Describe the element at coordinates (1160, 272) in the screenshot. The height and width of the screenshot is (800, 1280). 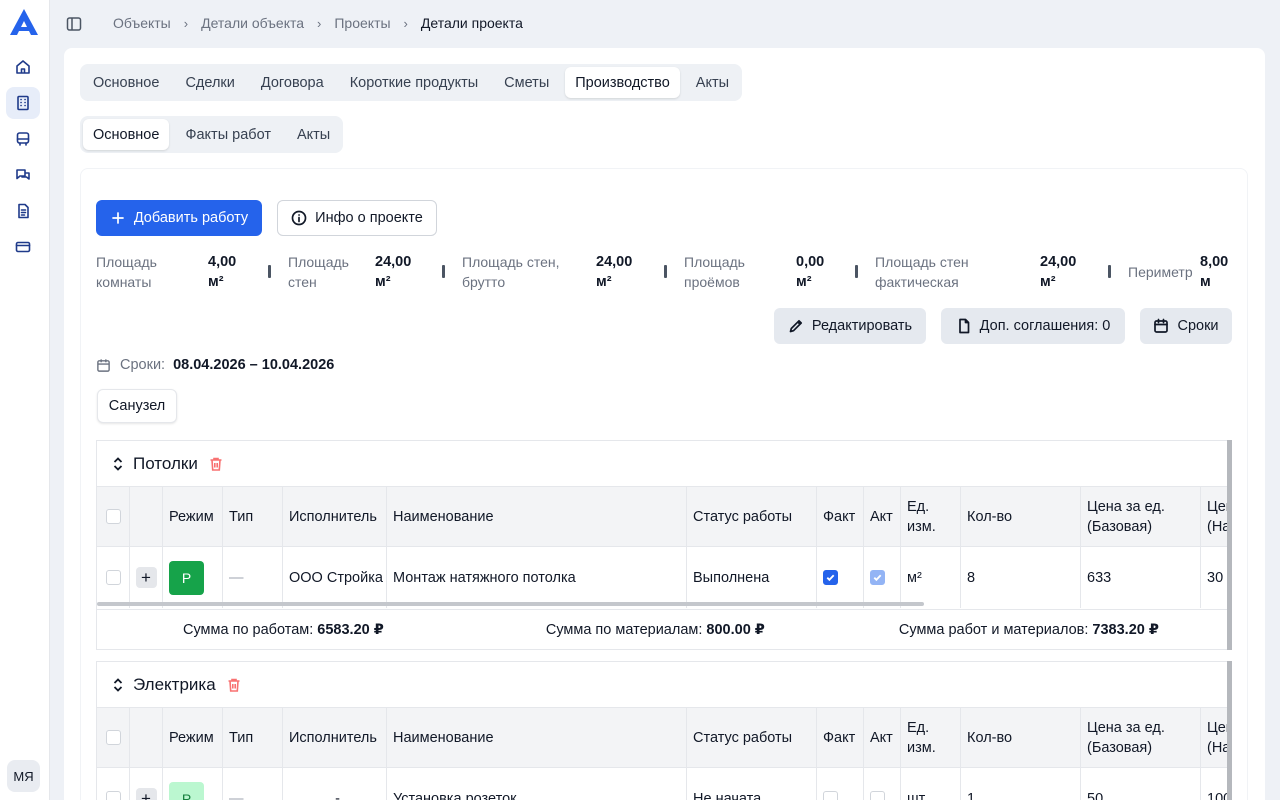
I see `metric-perimeter-label: Периметр` at that location.